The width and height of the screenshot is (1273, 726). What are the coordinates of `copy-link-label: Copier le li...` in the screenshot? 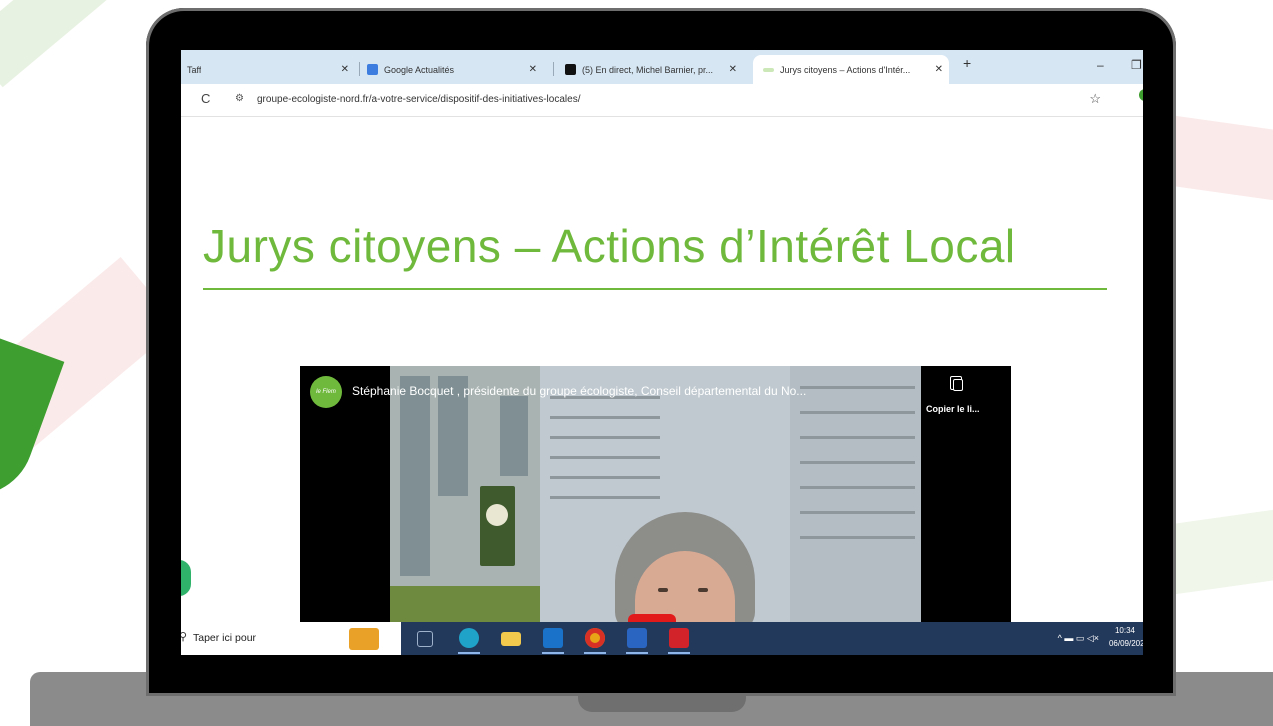 It's located at (953, 409).